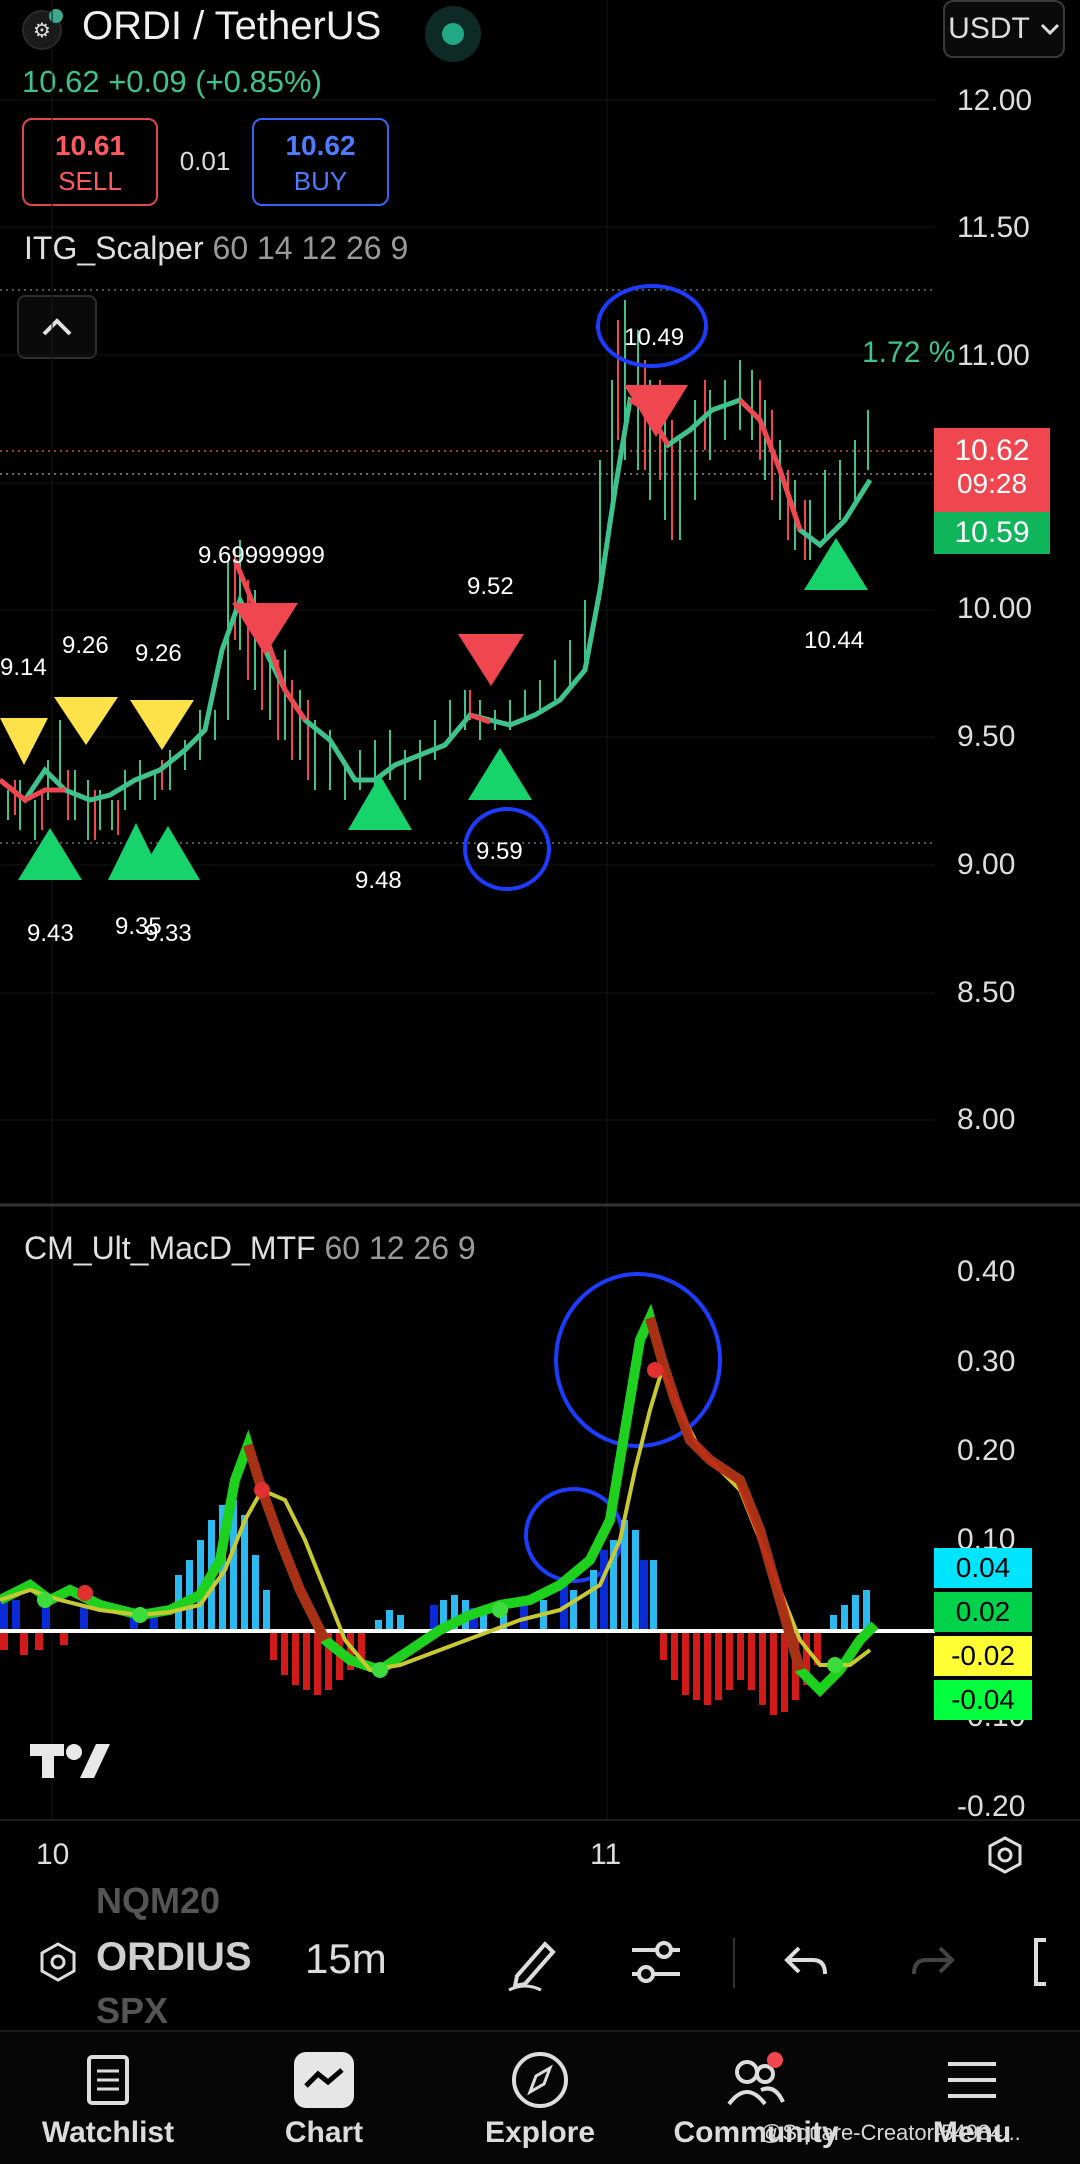  Describe the element at coordinates (70, 1761) in the screenshot. I see `tradingview-logo-icon` at that location.